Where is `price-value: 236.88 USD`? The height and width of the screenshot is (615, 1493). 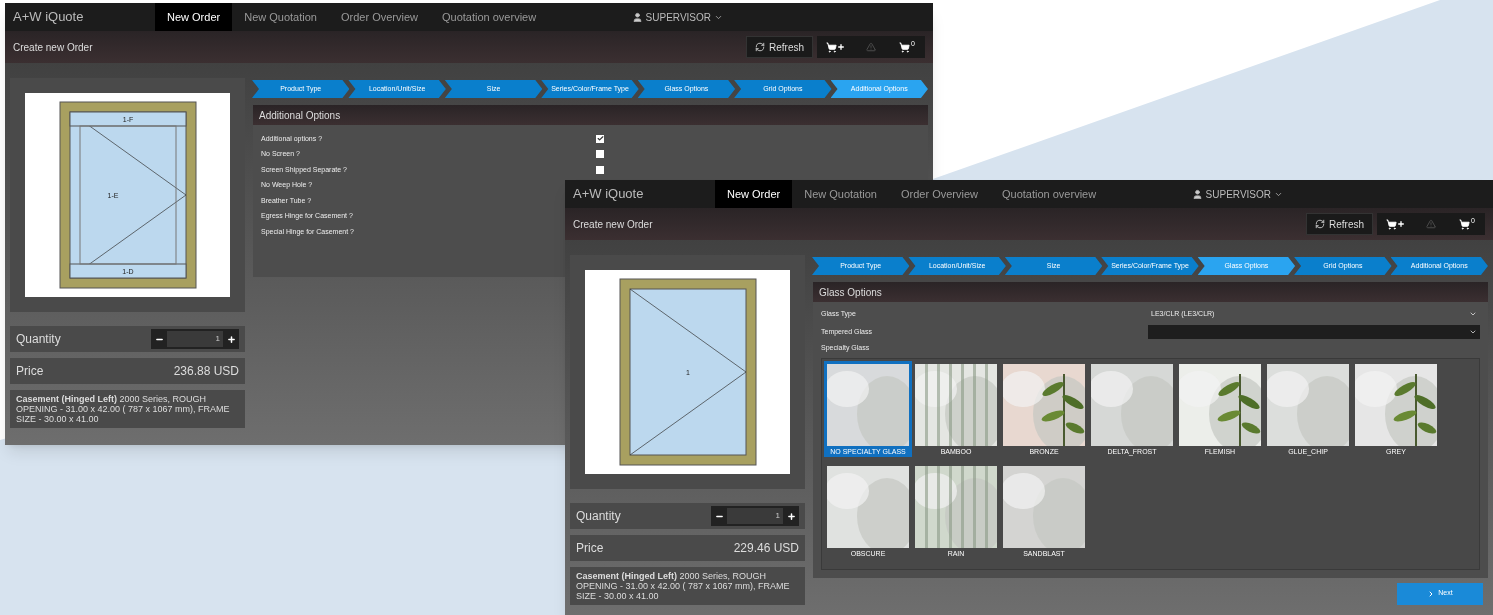 price-value: 236.88 USD is located at coordinates (206, 371).